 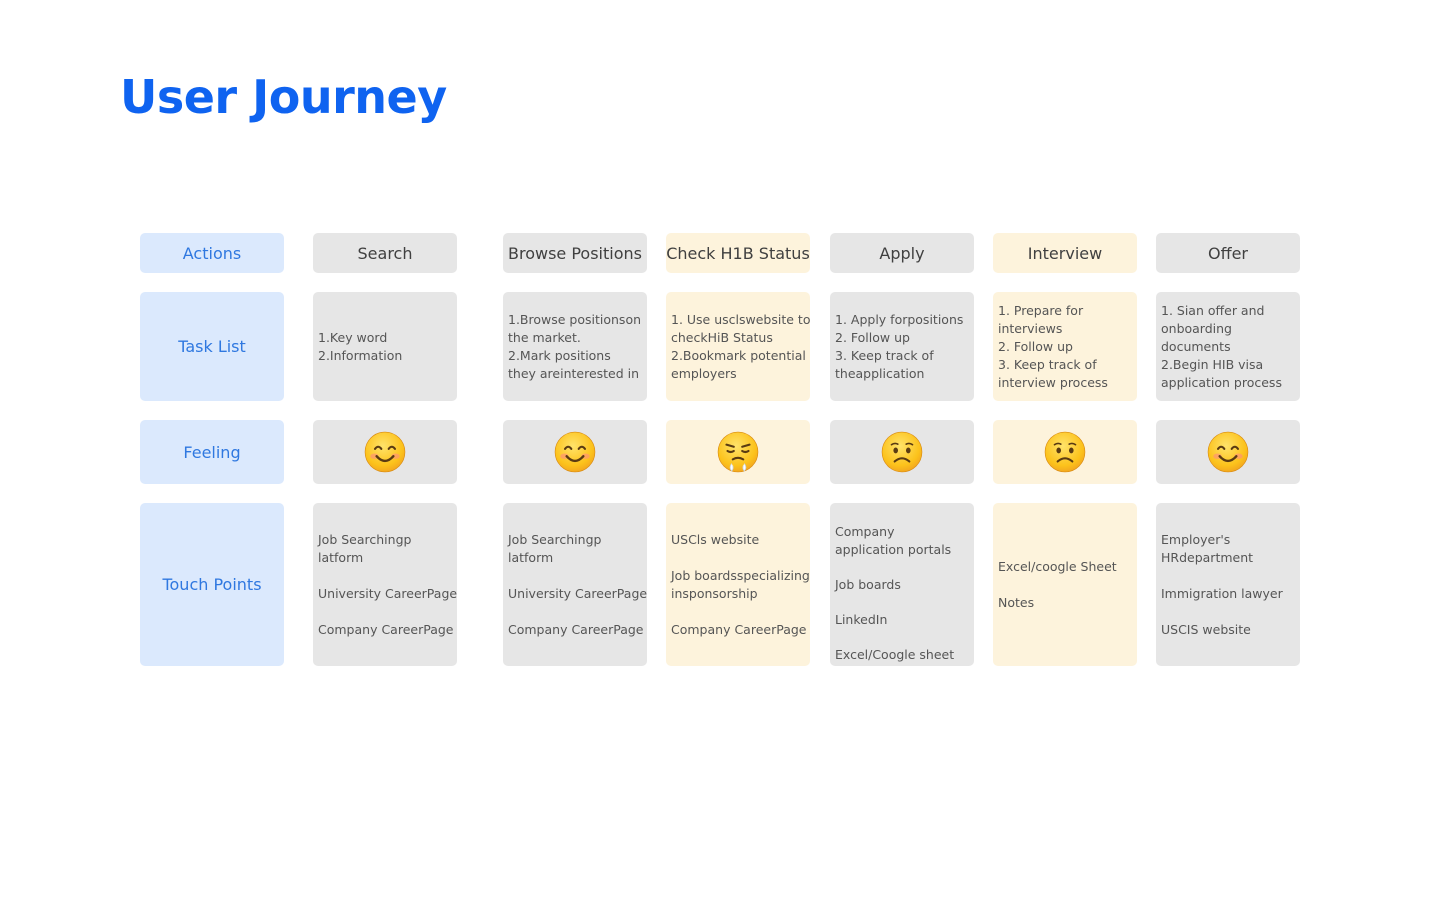 I want to click on text-line: Job boardsspecializing, so click(x=740, y=575).